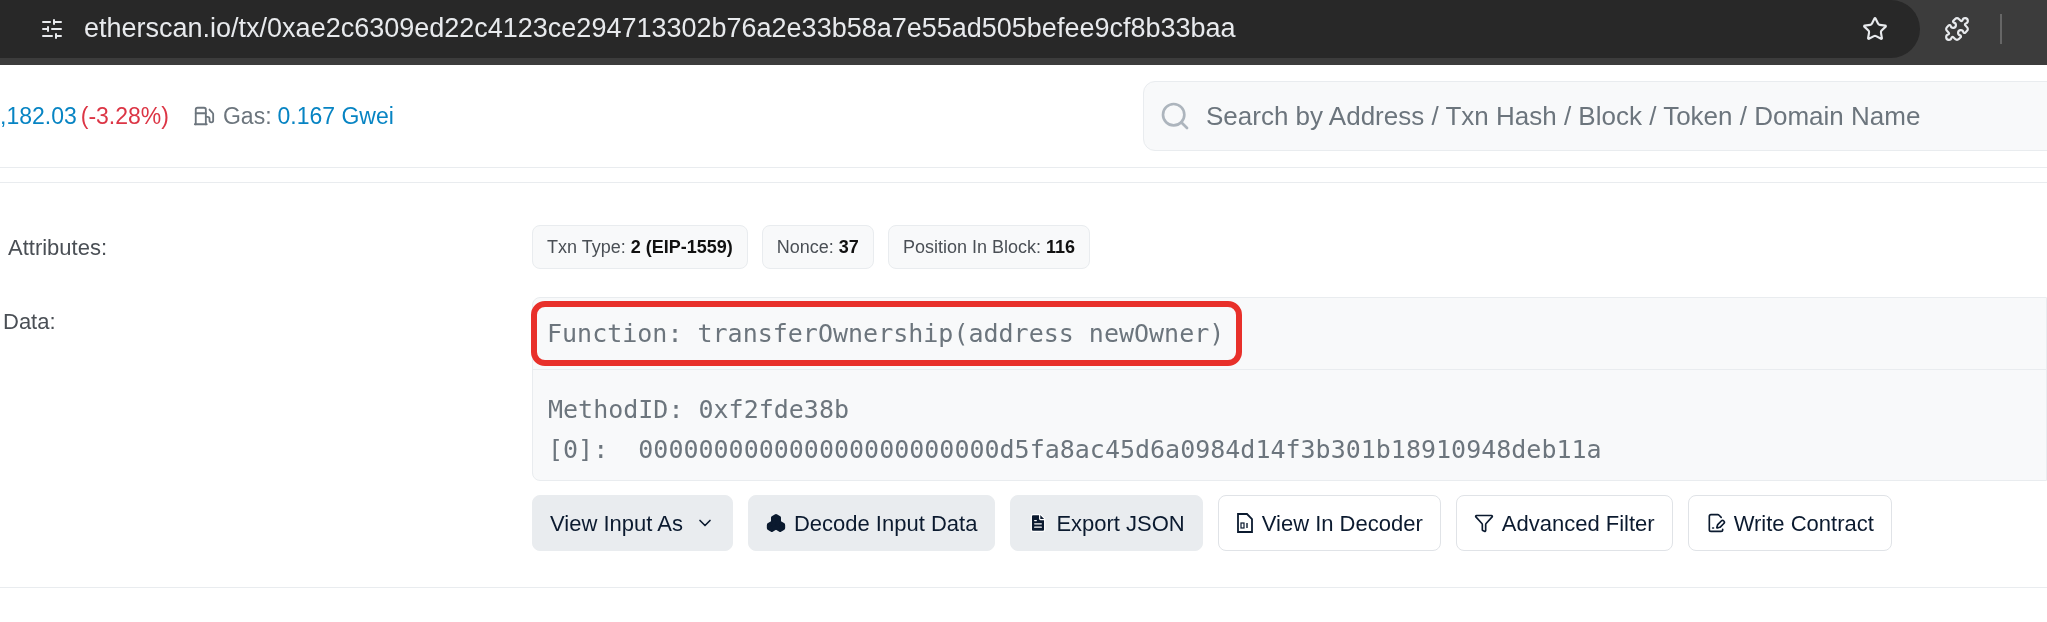 This screenshot has height=622, width=2047. What do you see at coordinates (52, 28) in the screenshot?
I see `site-info-icon` at bounding box center [52, 28].